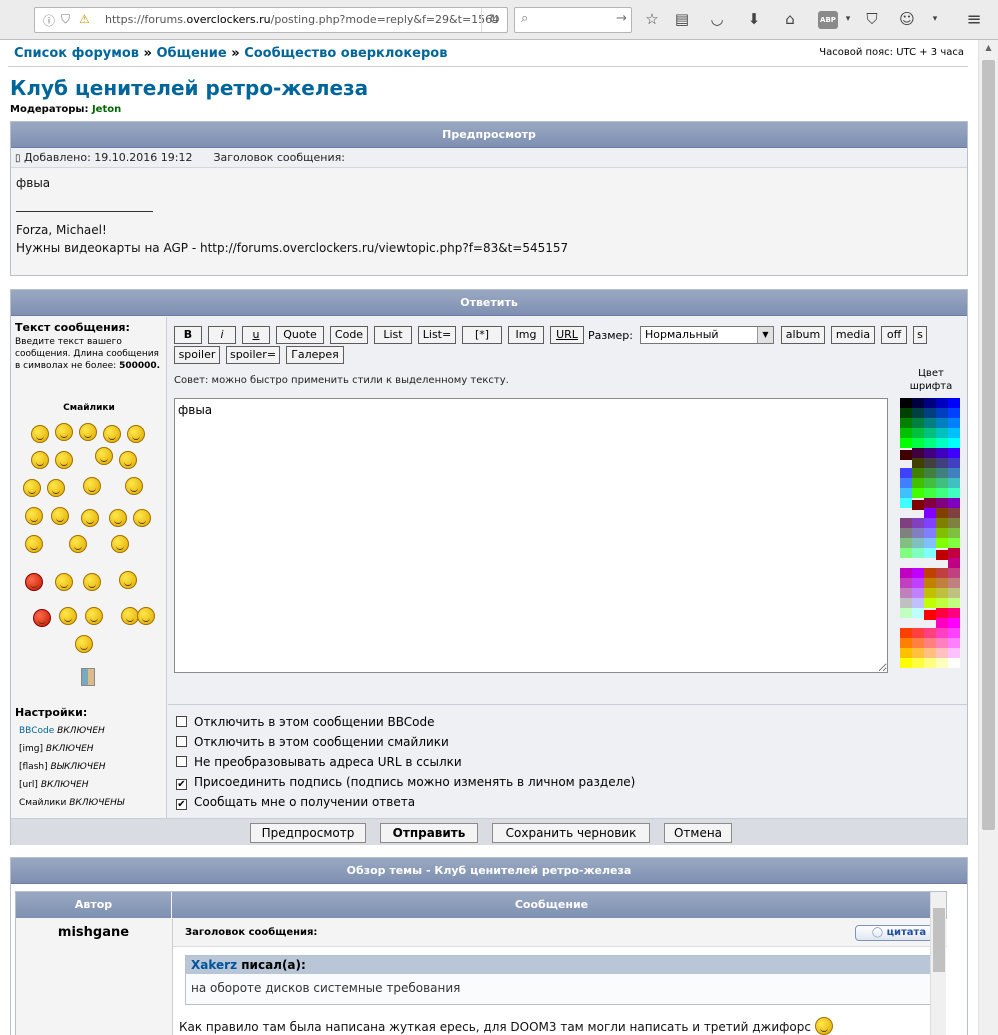 This screenshot has width=998, height=1035. I want to click on shield-icon: ⛉, so click(65, 19).